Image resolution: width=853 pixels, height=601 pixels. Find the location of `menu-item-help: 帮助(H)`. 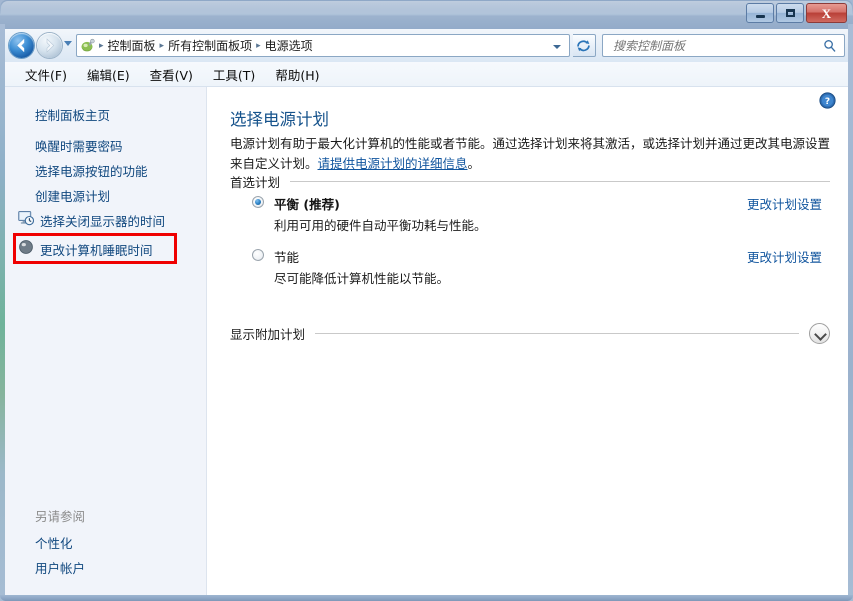

menu-item-help: 帮助(H) is located at coordinates (297, 74).